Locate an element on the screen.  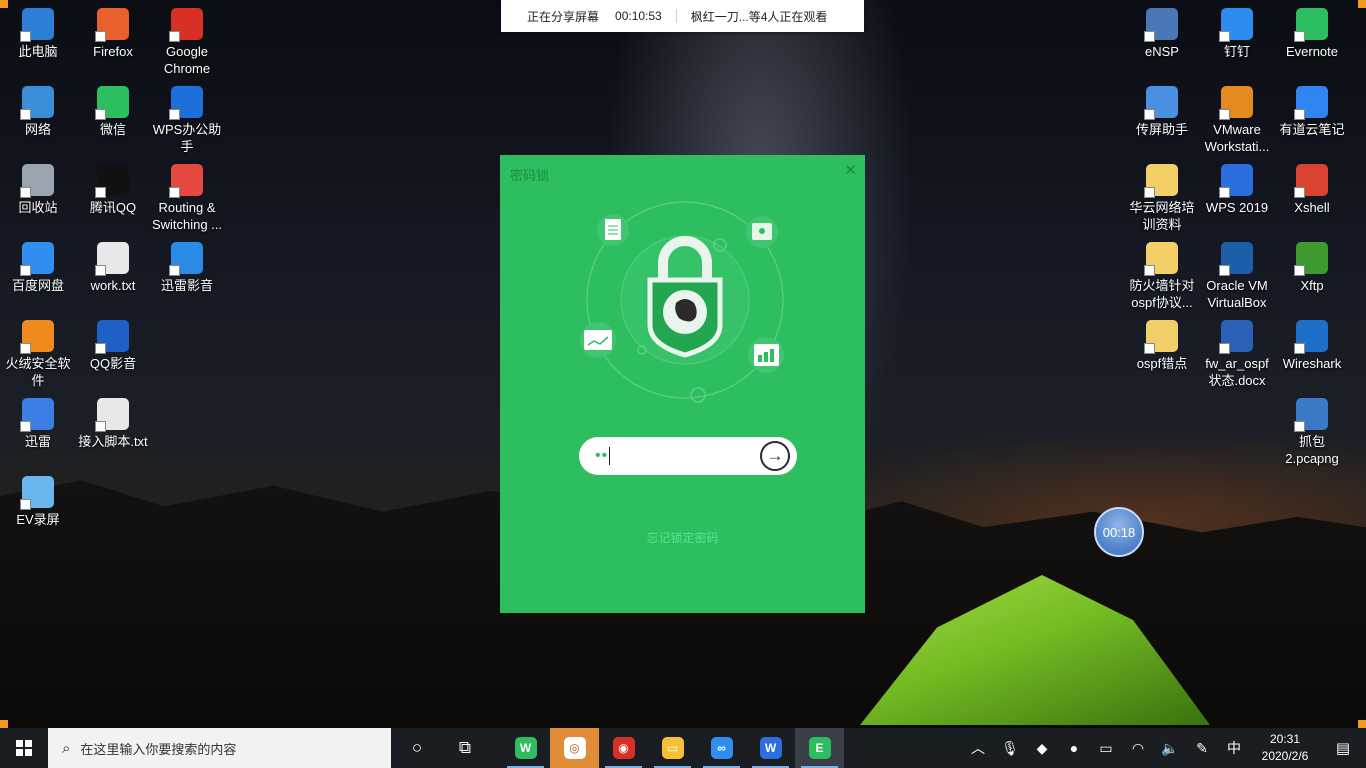
desktop-icon: work.txt is located at coordinates (113, 268).